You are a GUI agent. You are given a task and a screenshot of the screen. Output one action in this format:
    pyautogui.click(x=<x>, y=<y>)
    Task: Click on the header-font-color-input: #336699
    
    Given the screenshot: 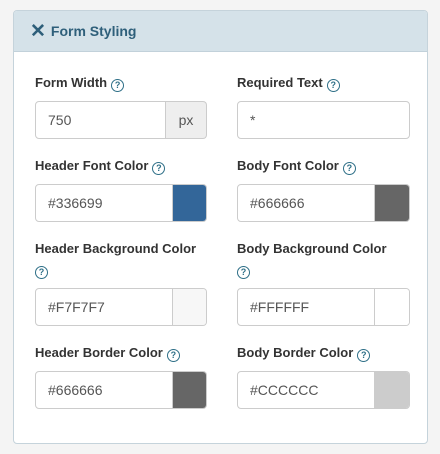 What is the action you would take?
    pyautogui.click(x=104, y=203)
    